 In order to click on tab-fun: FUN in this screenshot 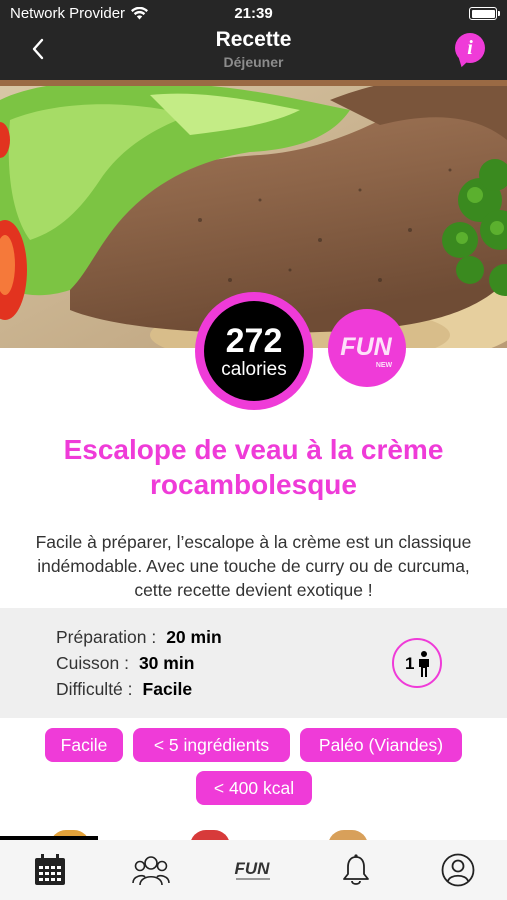, I will do `click(253, 870)`.